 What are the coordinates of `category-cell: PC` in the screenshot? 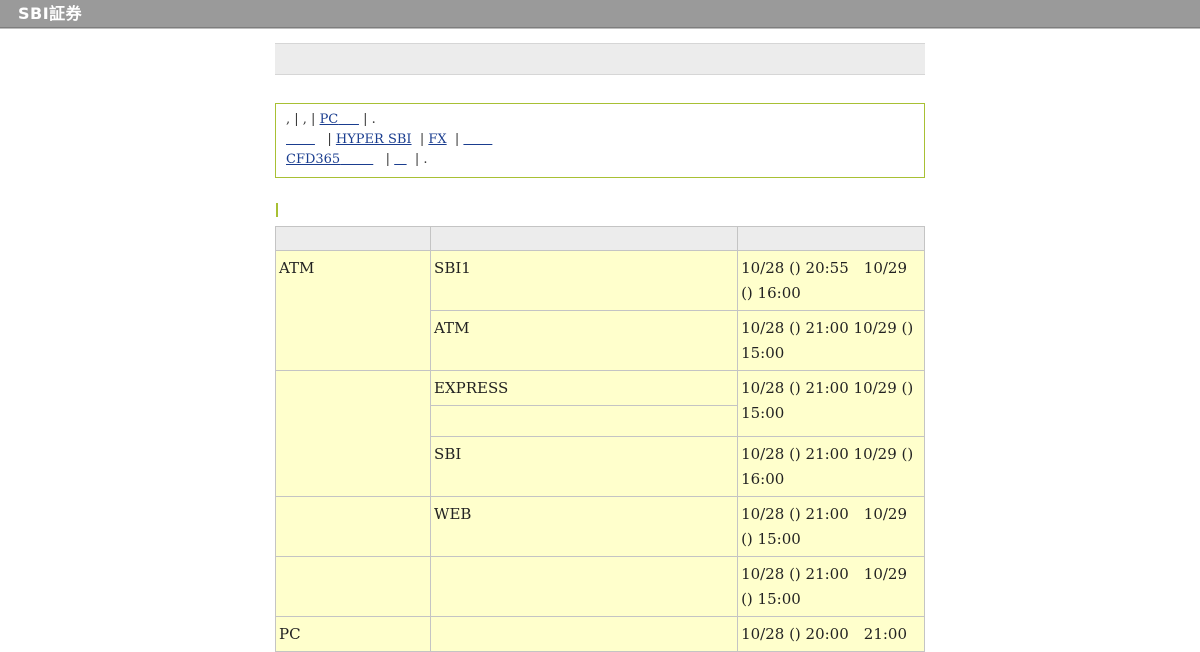 It's located at (353, 634).